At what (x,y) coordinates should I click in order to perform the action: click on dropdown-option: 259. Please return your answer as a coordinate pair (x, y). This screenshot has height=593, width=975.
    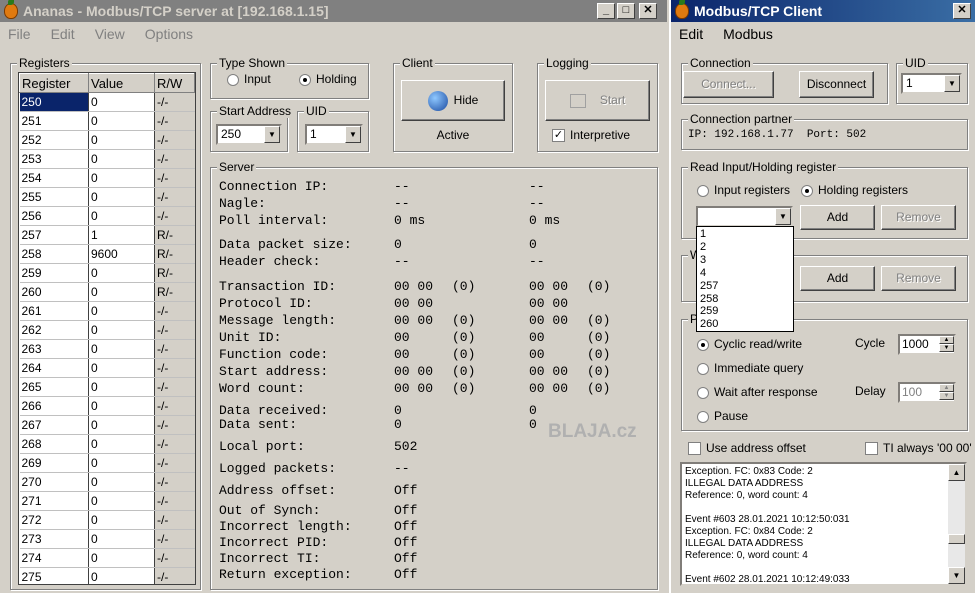
    Looking at the image, I should click on (746, 311).